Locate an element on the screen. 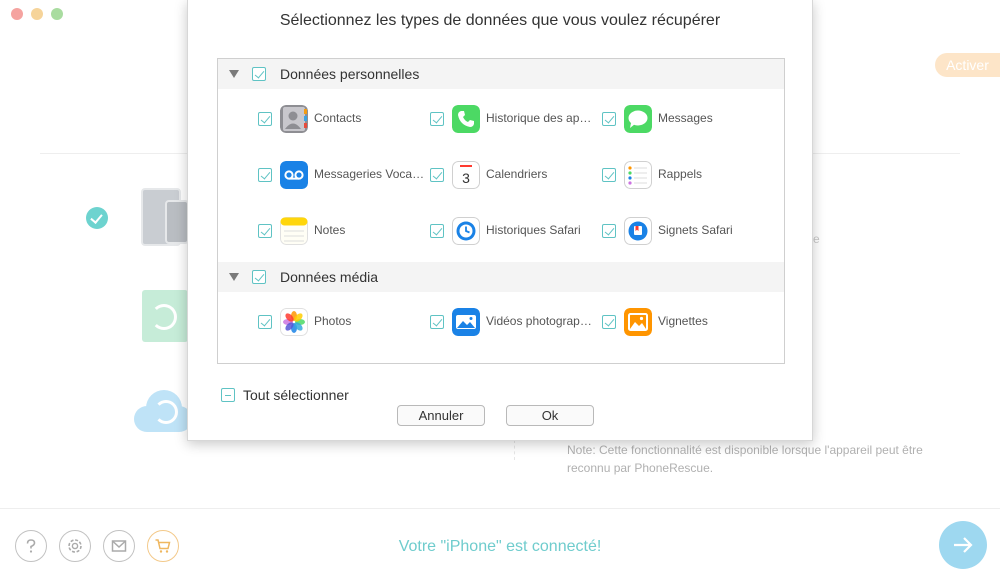 The height and width of the screenshot is (581, 1000). ok-button: Ok is located at coordinates (550, 415).